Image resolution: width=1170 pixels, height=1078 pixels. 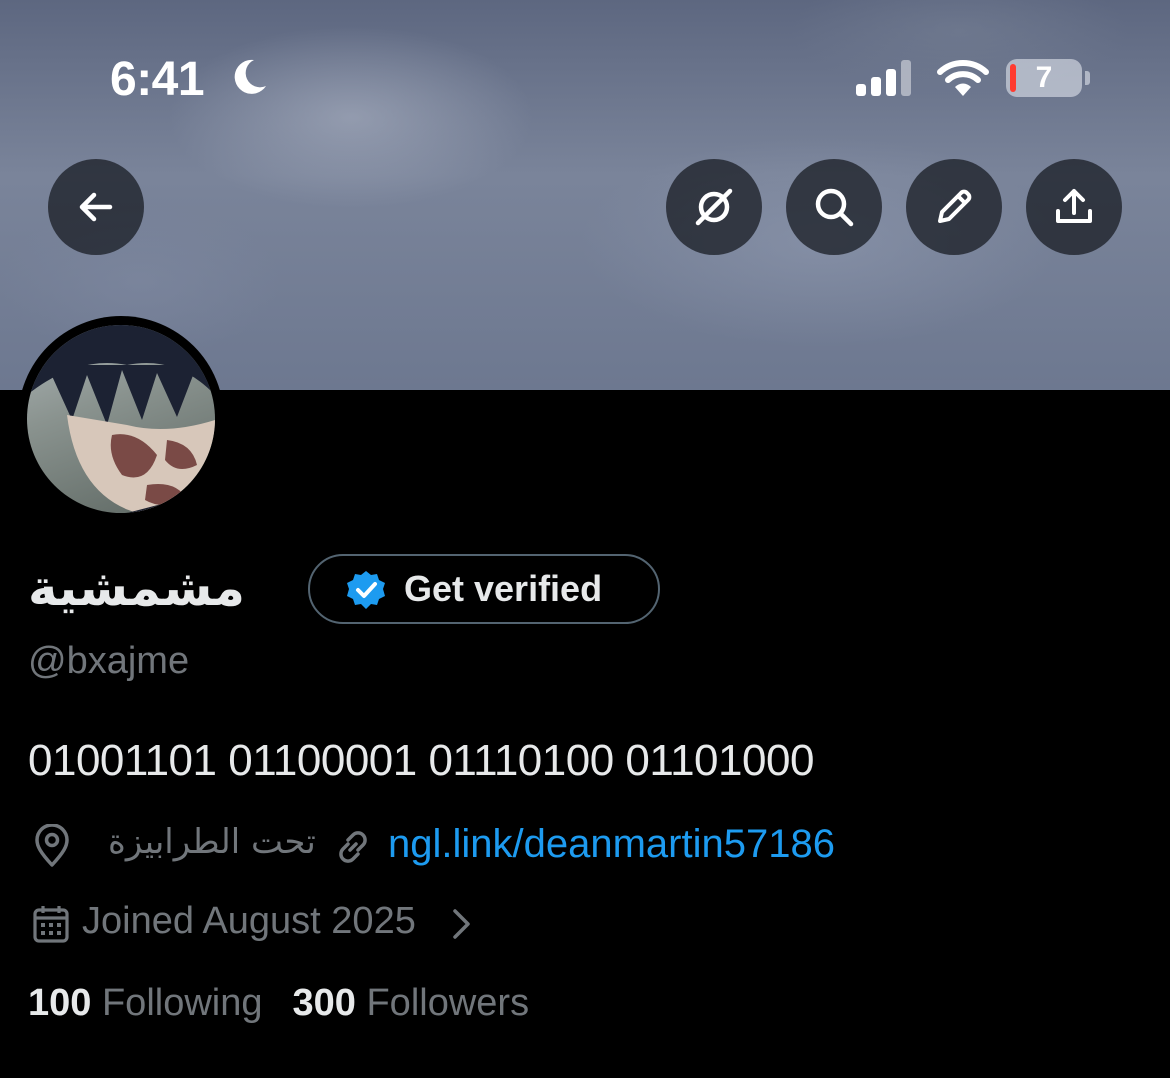 What do you see at coordinates (353, 847) in the screenshot?
I see `link-icon` at bounding box center [353, 847].